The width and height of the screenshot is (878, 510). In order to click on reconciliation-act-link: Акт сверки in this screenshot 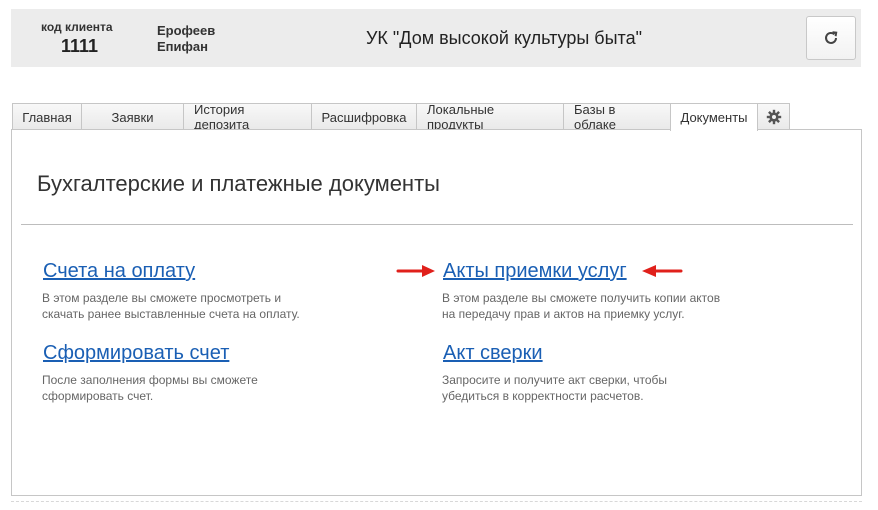, I will do `click(493, 353)`.